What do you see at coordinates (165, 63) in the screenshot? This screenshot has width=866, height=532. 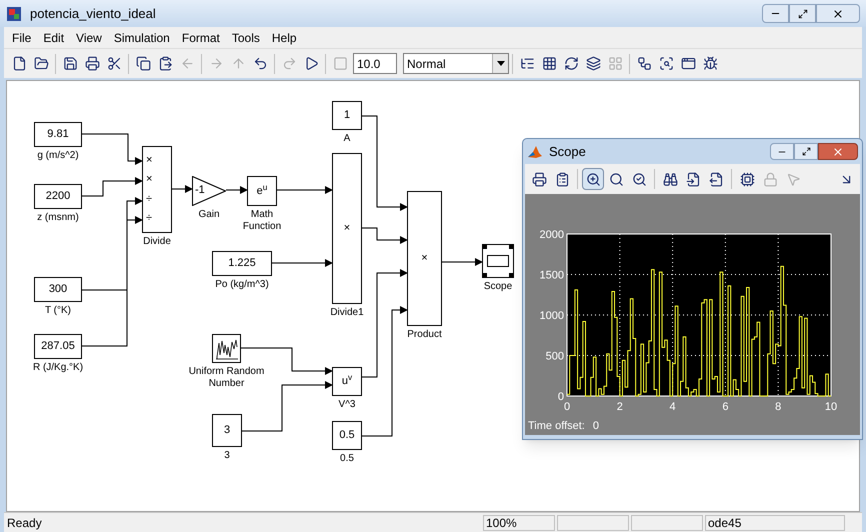 I see `paste-icon` at bounding box center [165, 63].